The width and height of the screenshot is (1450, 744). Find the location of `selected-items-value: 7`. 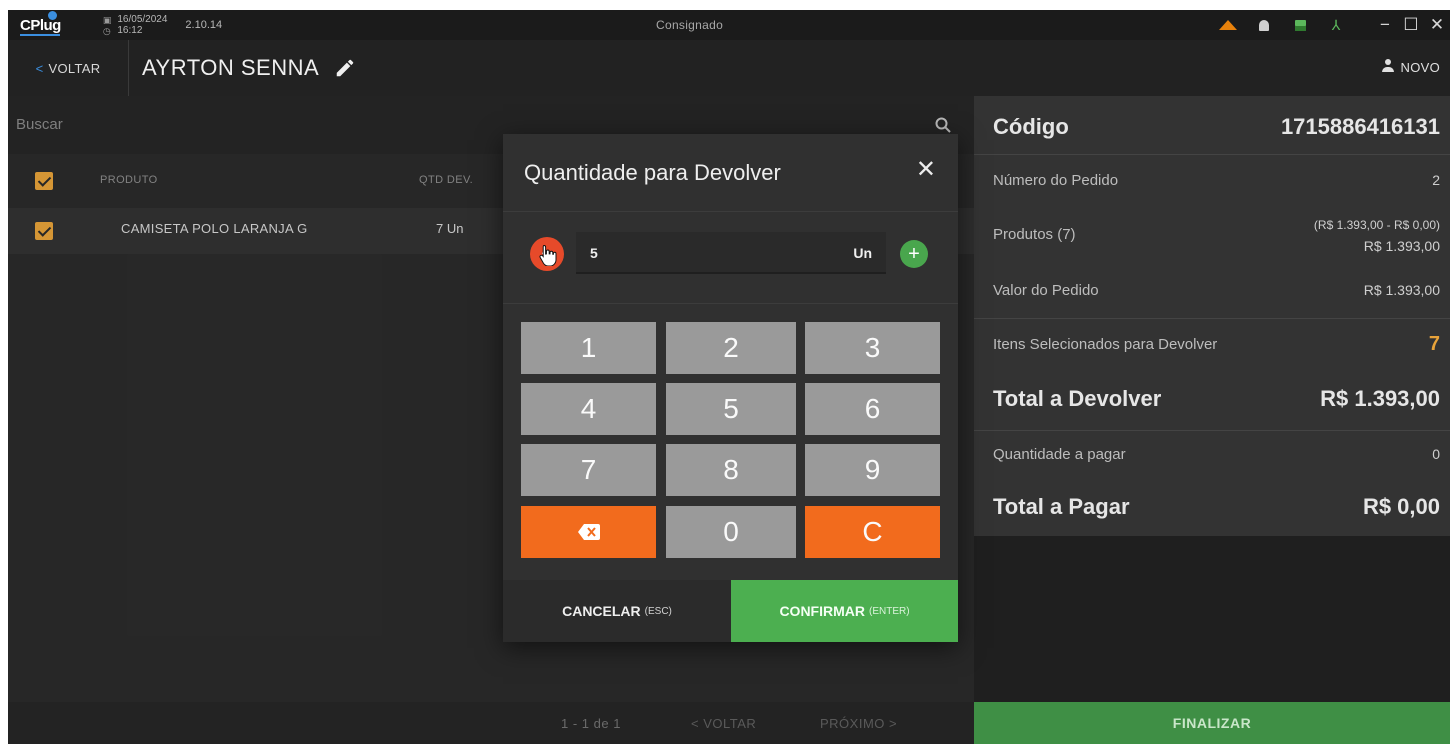

selected-items-value: 7 is located at coordinates (1434, 344).